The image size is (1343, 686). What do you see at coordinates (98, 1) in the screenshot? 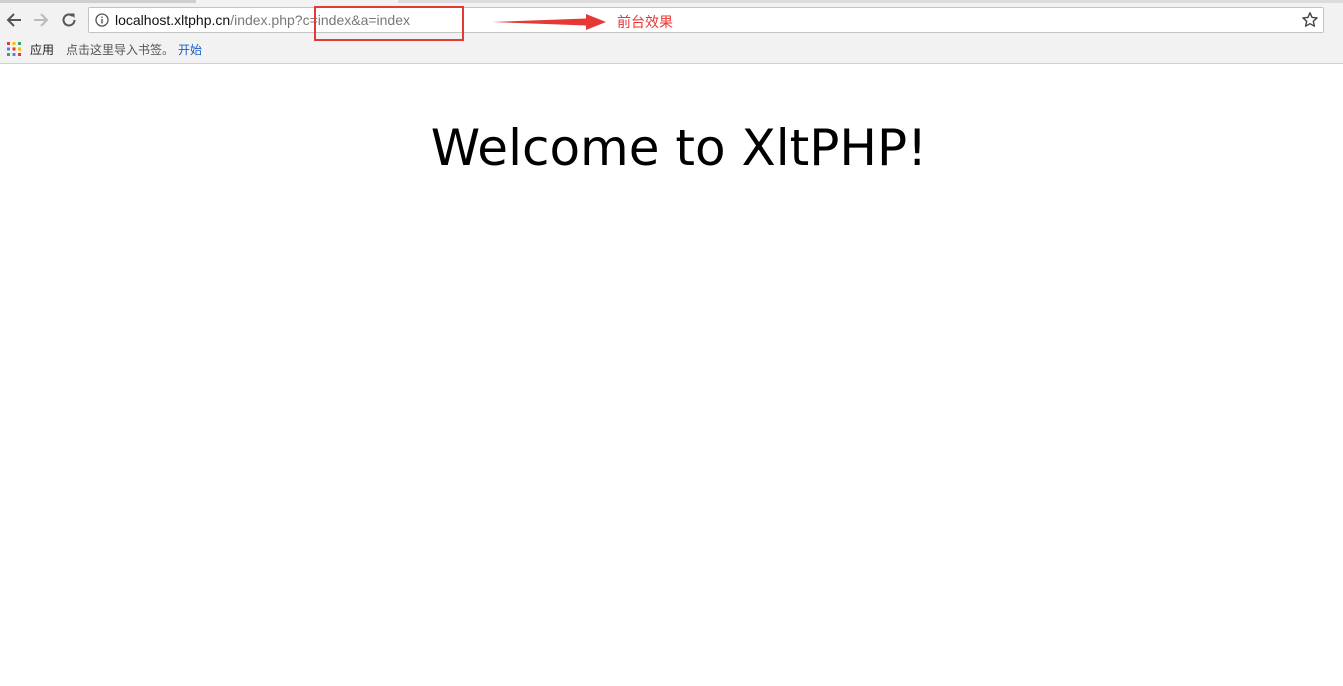
I see `tab-edge` at bounding box center [98, 1].